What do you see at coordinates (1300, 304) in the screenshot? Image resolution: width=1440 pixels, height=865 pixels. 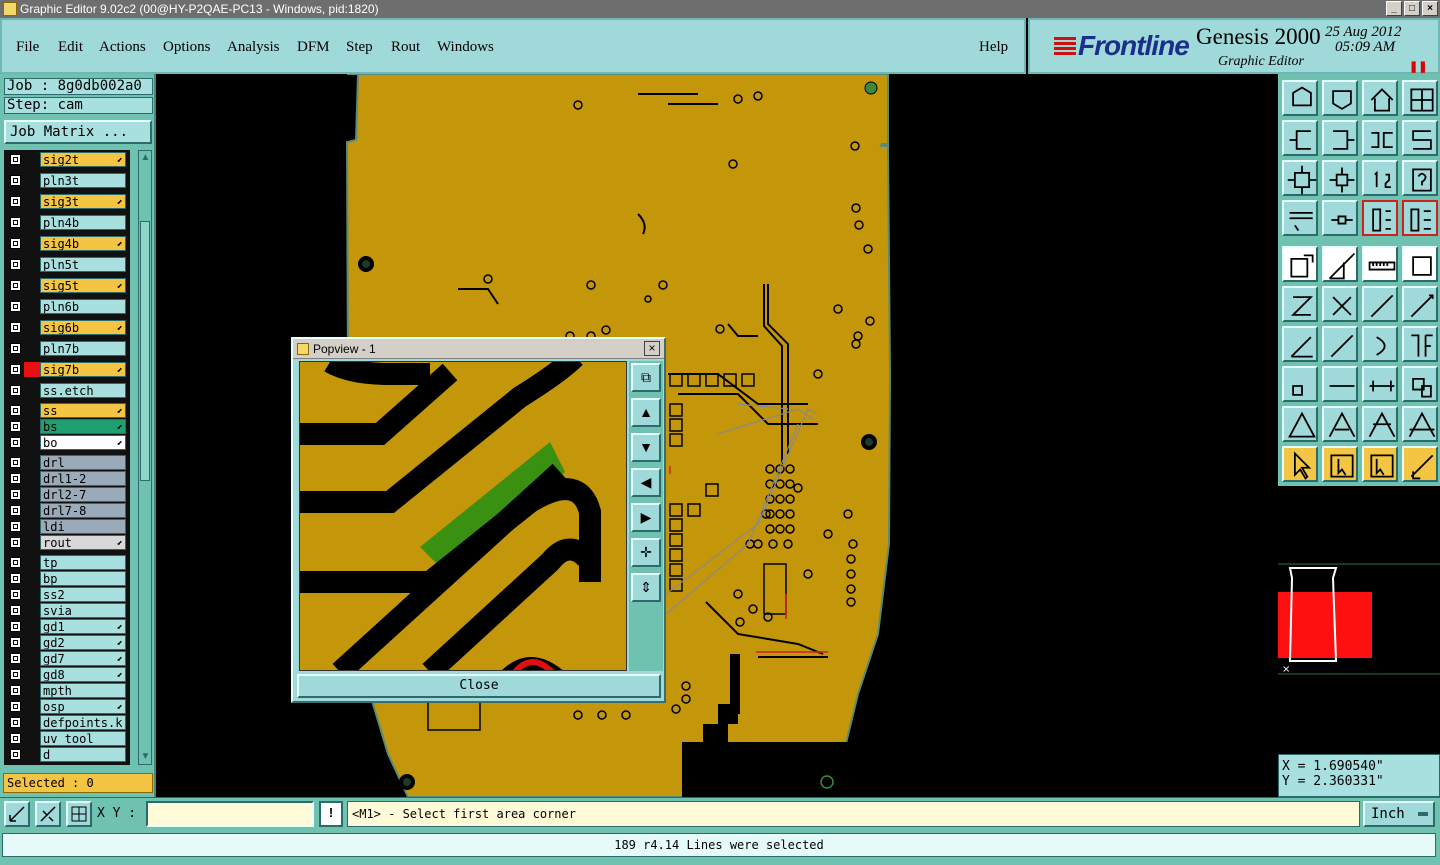 I see `connect-pads-icon` at bounding box center [1300, 304].